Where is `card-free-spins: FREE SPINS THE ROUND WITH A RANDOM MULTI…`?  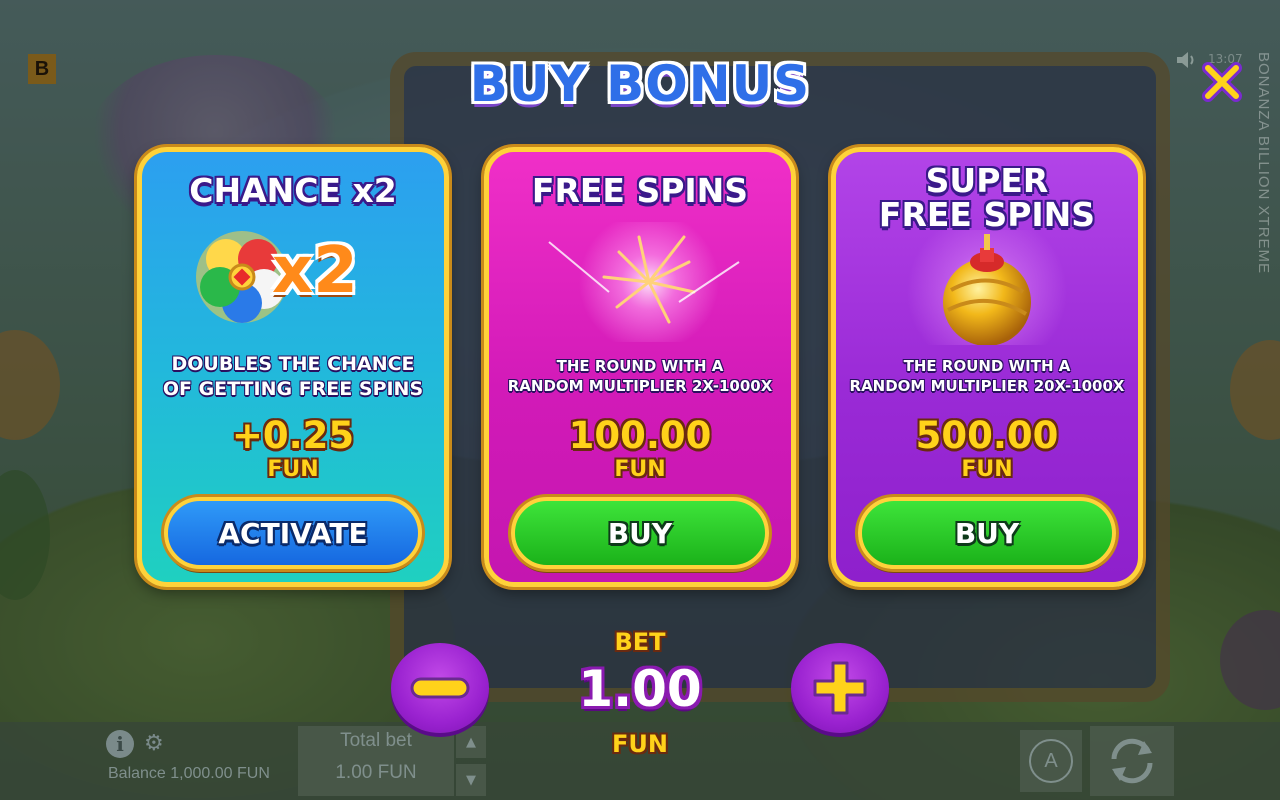 card-free-spins: FREE SPINS THE ROUND WITH A RANDOM MULTI… is located at coordinates (640, 367).